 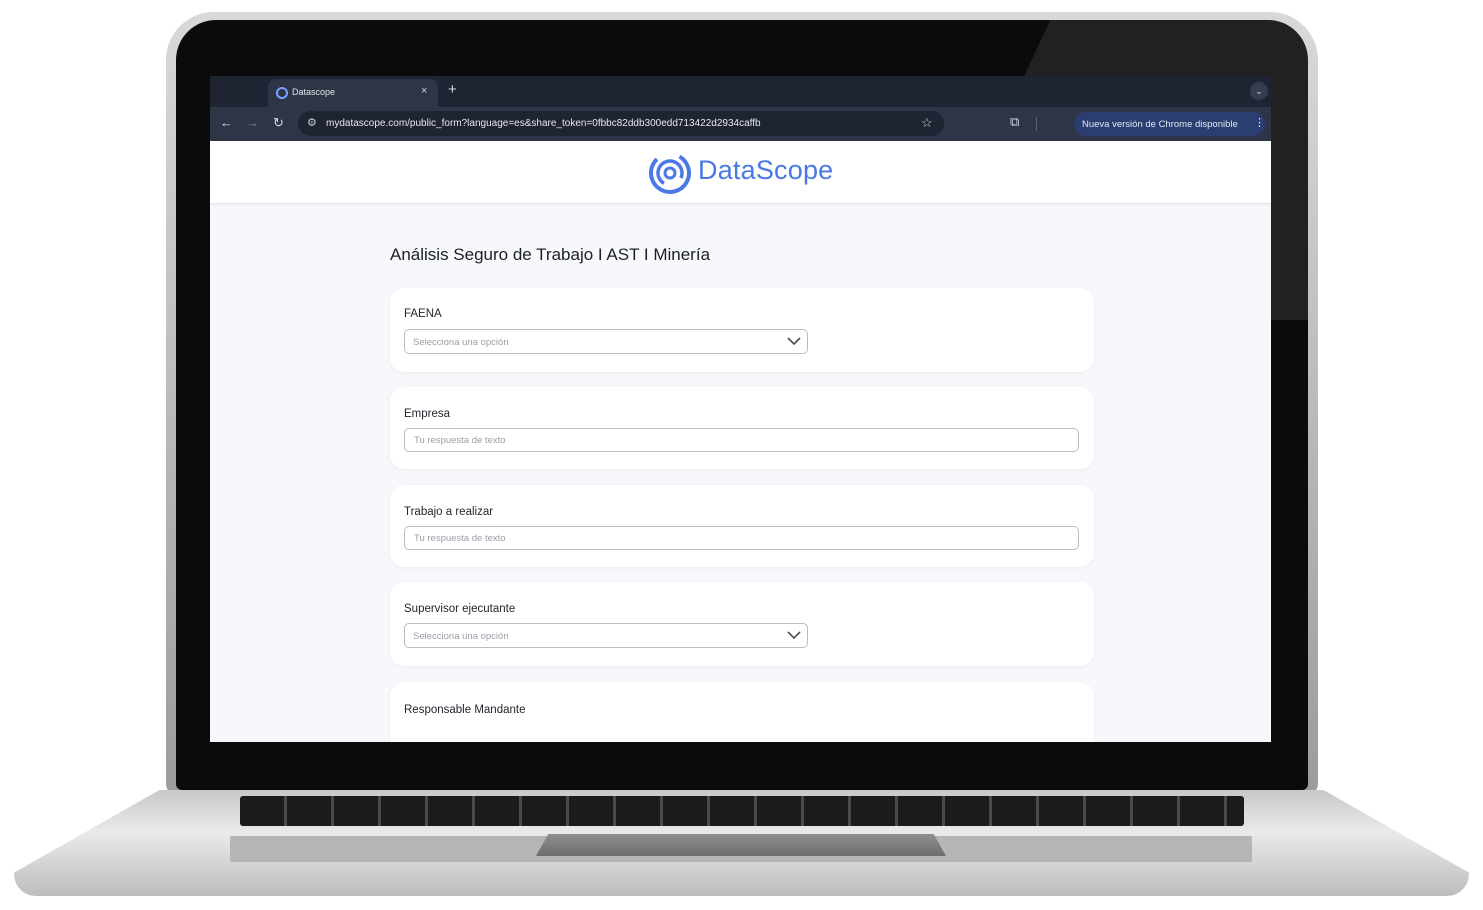 What do you see at coordinates (252, 122) in the screenshot?
I see `forward-arrow-icon: →` at bounding box center [252, 122].